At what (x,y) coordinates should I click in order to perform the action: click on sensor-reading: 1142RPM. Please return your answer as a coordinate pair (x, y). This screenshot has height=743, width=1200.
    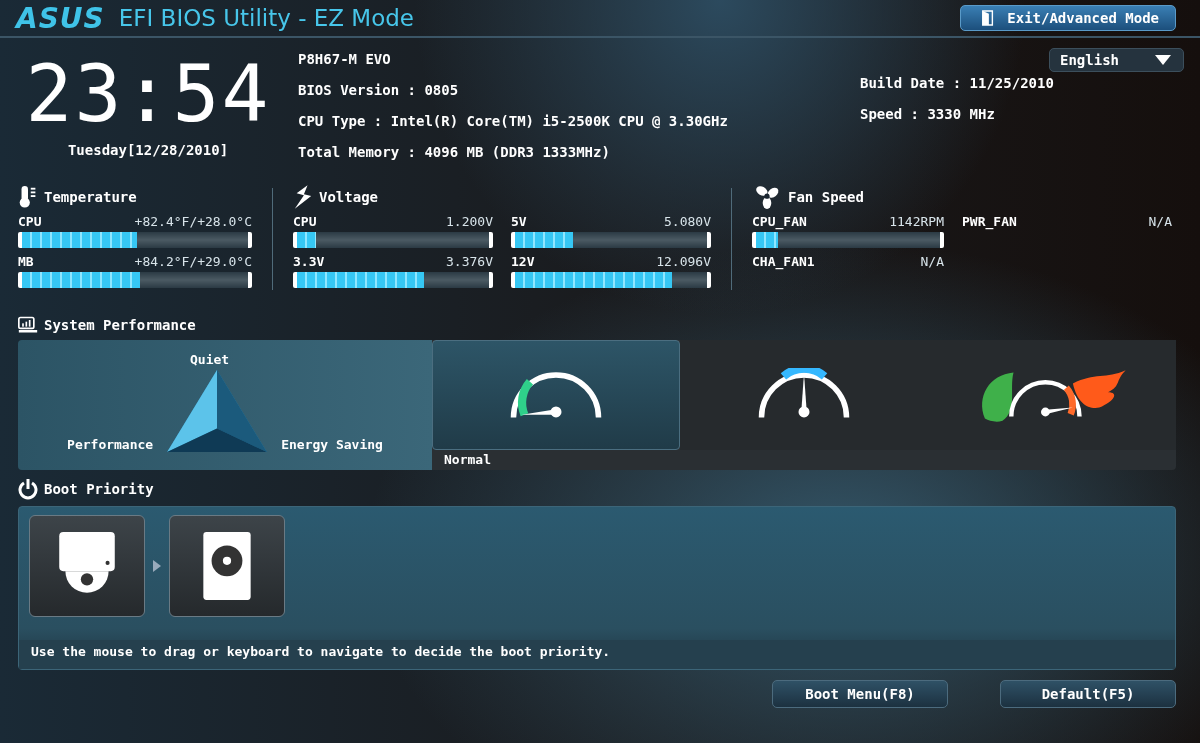
    Looking at the image, I should click on (916, 222).